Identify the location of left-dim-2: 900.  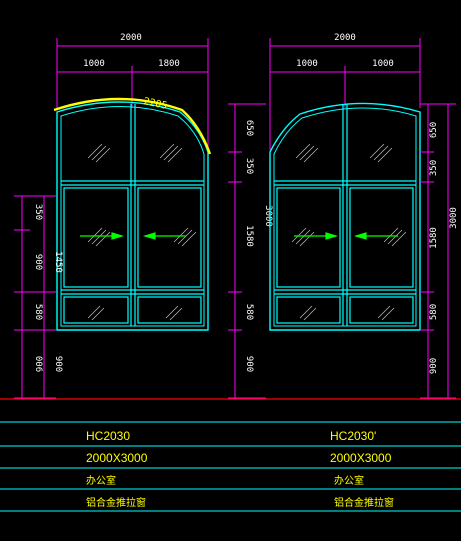
(38, 262).